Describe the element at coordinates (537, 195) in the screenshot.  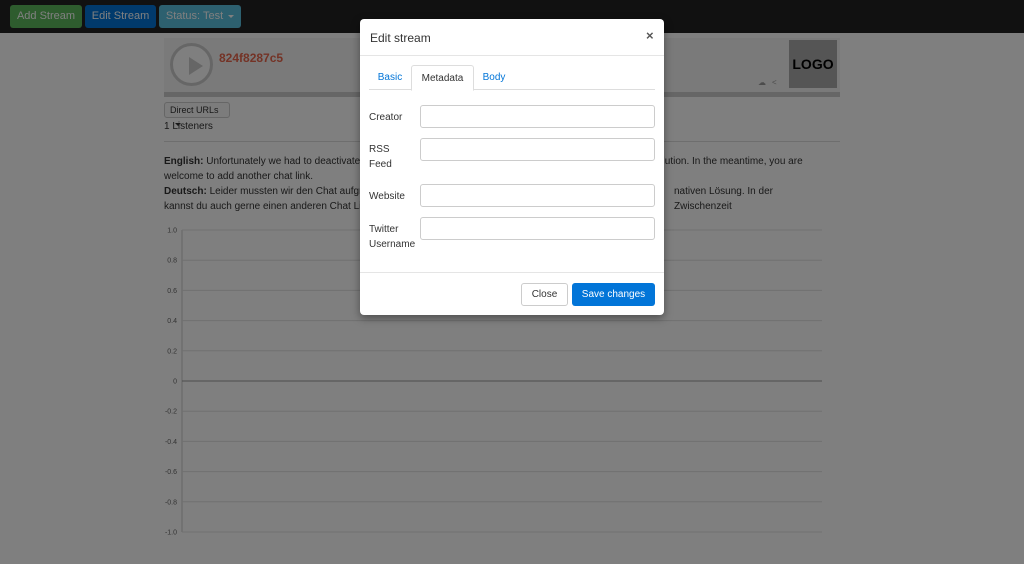
I see `website-input` at that location.